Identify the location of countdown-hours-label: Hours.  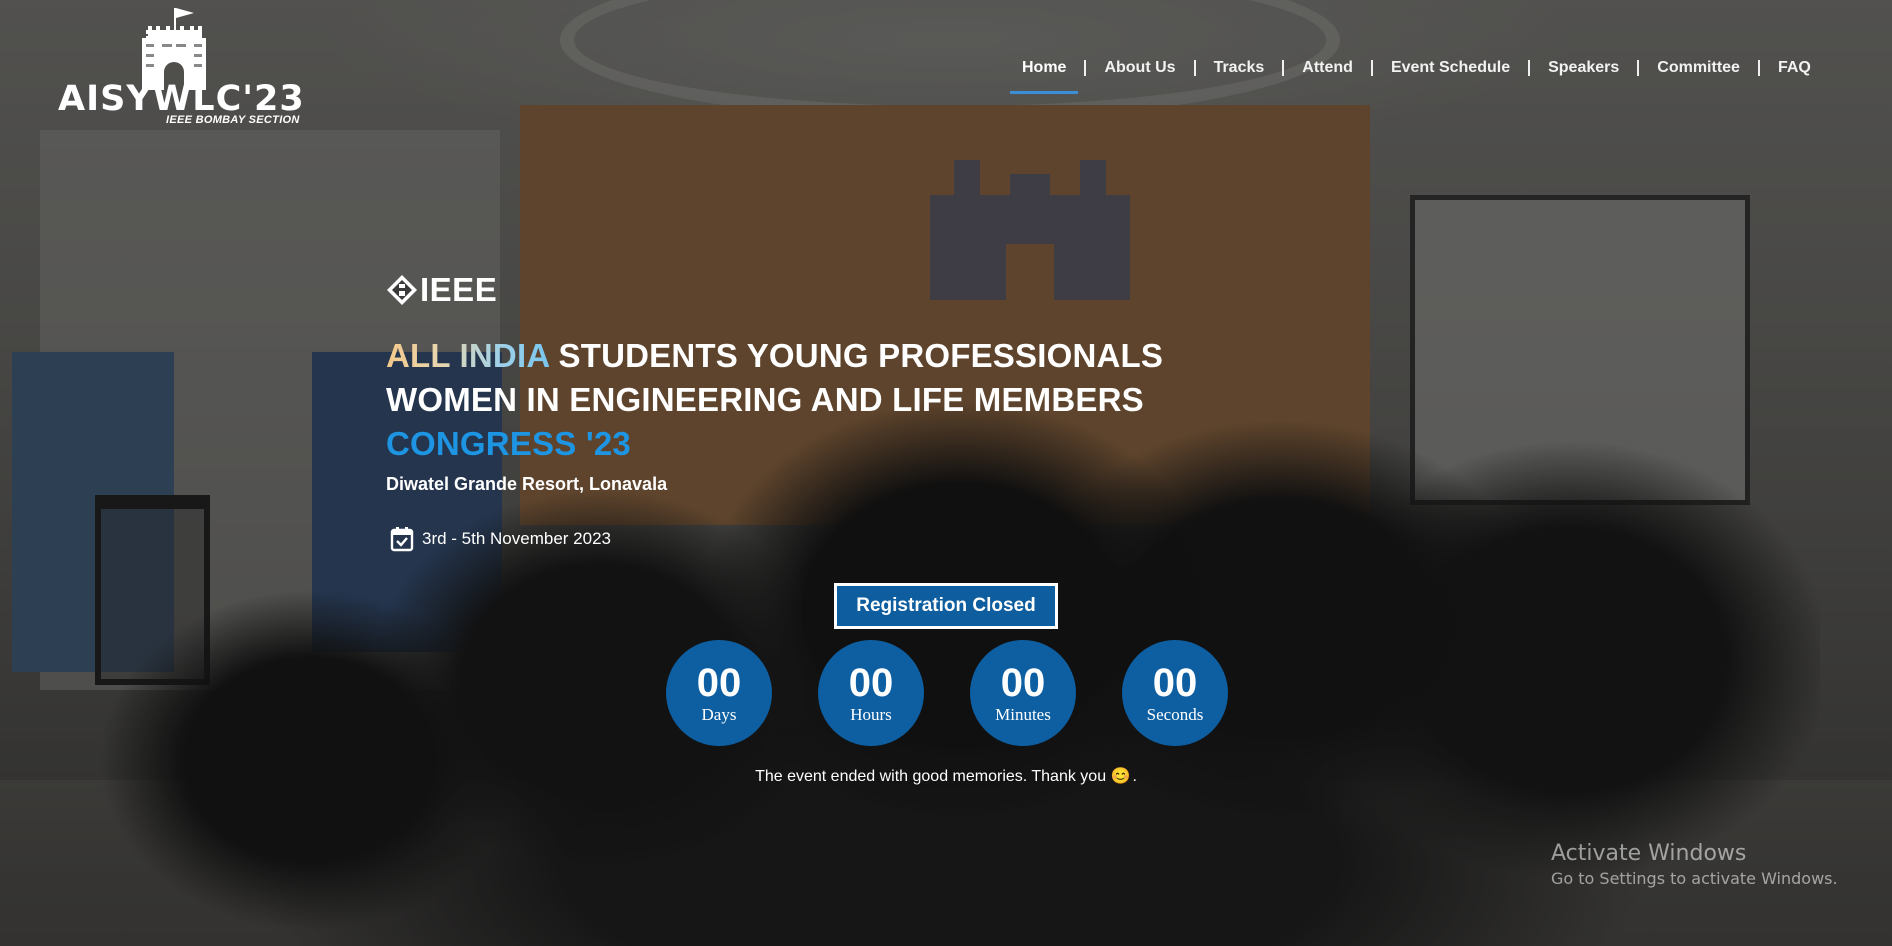
(871, 714).